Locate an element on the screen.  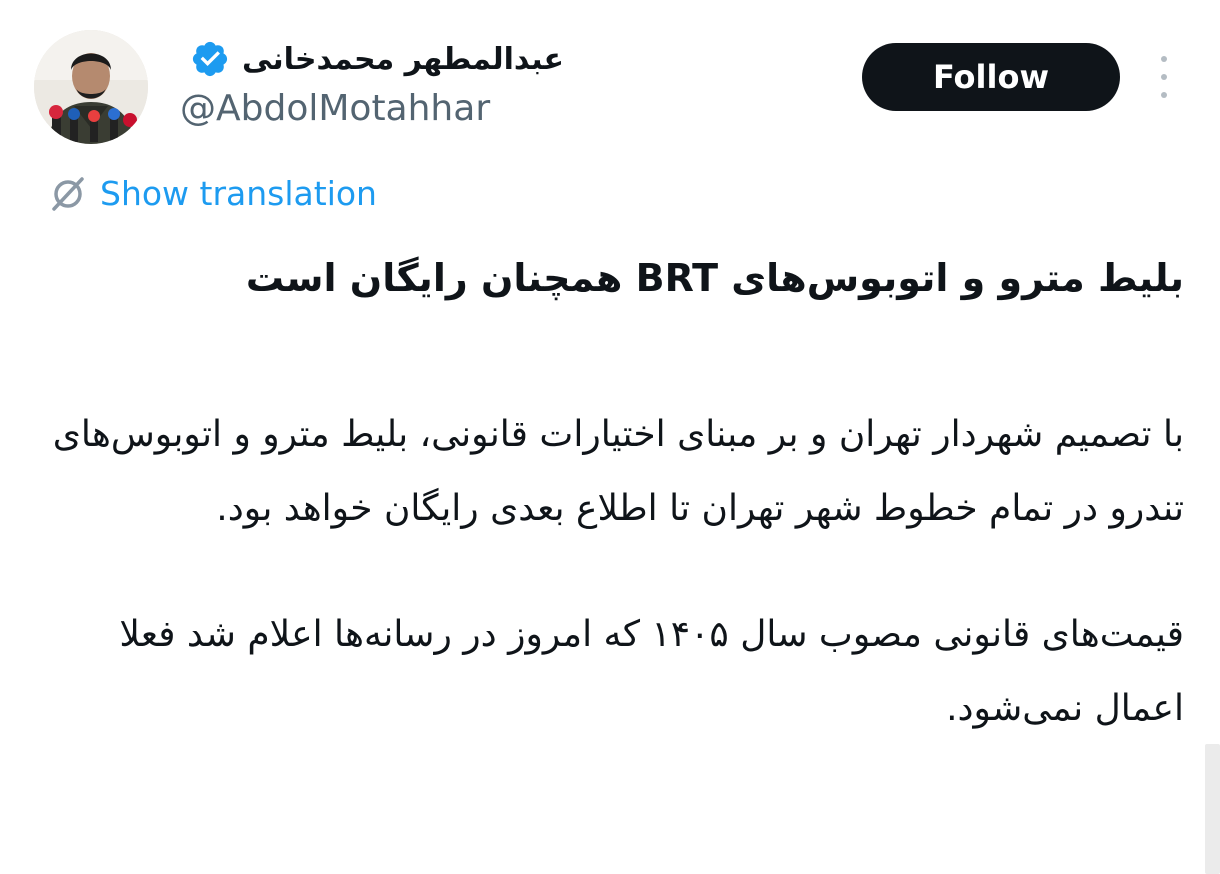
author-name-row: عبدالمطهر محمدخانی is located at coordinates (377, 59).